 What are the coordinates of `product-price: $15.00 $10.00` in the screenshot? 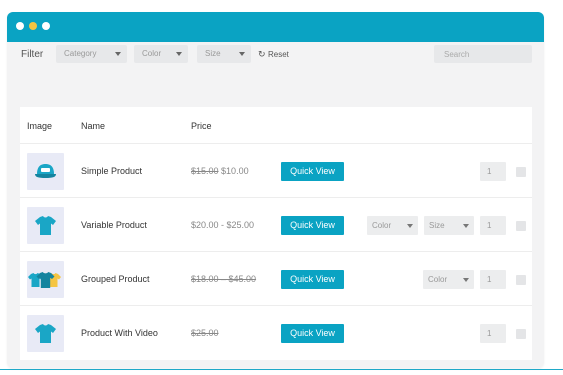 It's located at (220, 171).